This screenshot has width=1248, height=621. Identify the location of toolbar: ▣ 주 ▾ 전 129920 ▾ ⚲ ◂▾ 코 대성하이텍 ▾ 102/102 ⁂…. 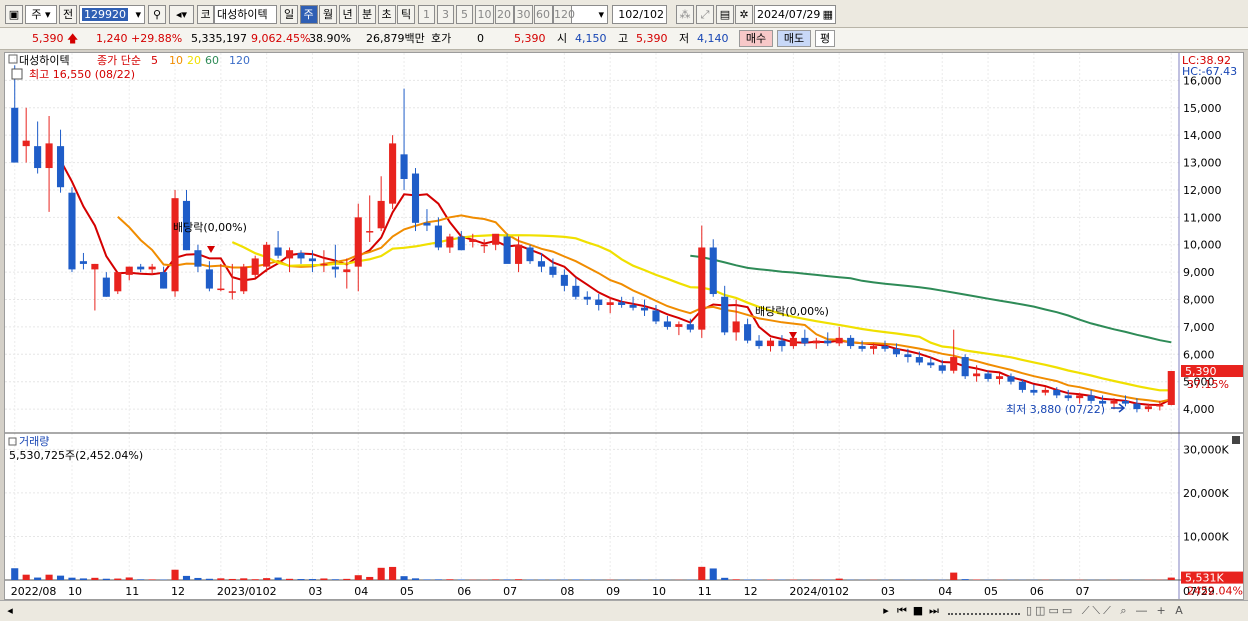
(624, 14).